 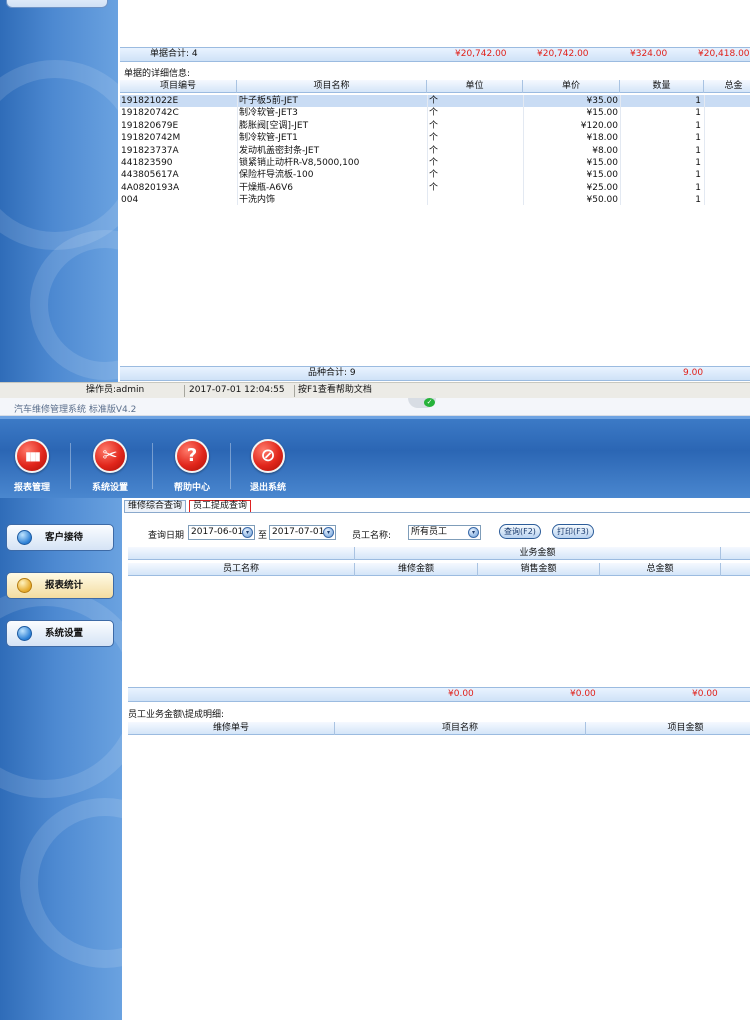 I want to click on table-cell-price: ¥35.00, so click(x=602, y=101).